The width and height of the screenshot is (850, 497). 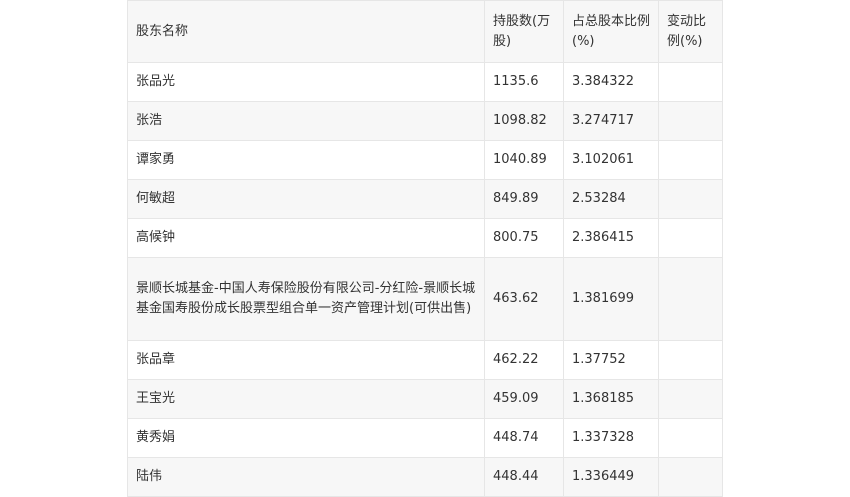 What do you see at coordinates (611, 31) in the screenshot?
I see `header-share-ratio: 占总股本比例(%)` at bounding box center [611, 31].